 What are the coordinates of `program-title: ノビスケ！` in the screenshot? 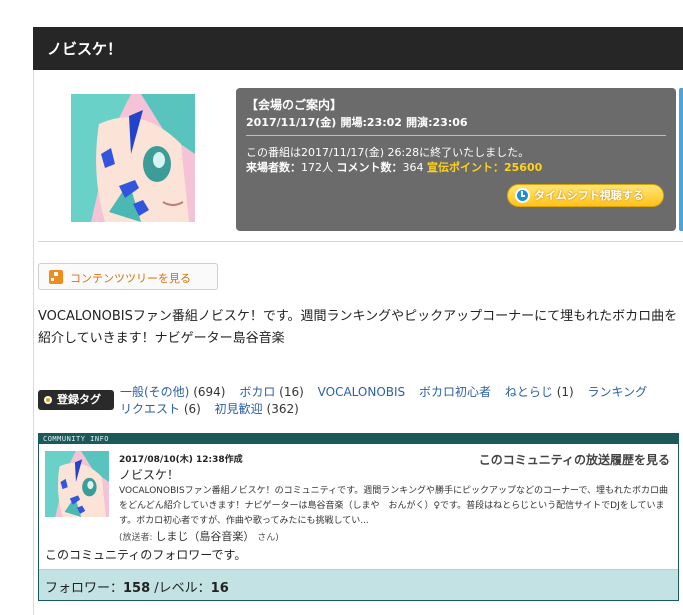 It's located at (85, 49).